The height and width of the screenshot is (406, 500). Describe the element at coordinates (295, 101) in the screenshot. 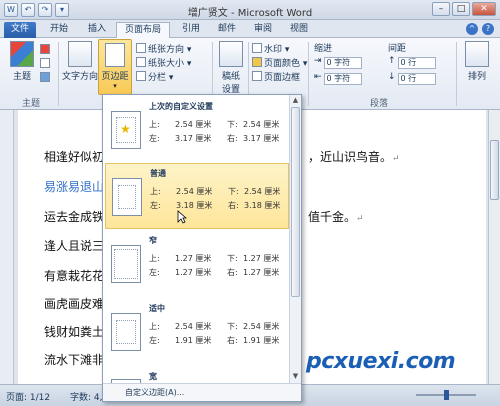

I see `scroll-up-icon: ▲` at that location.